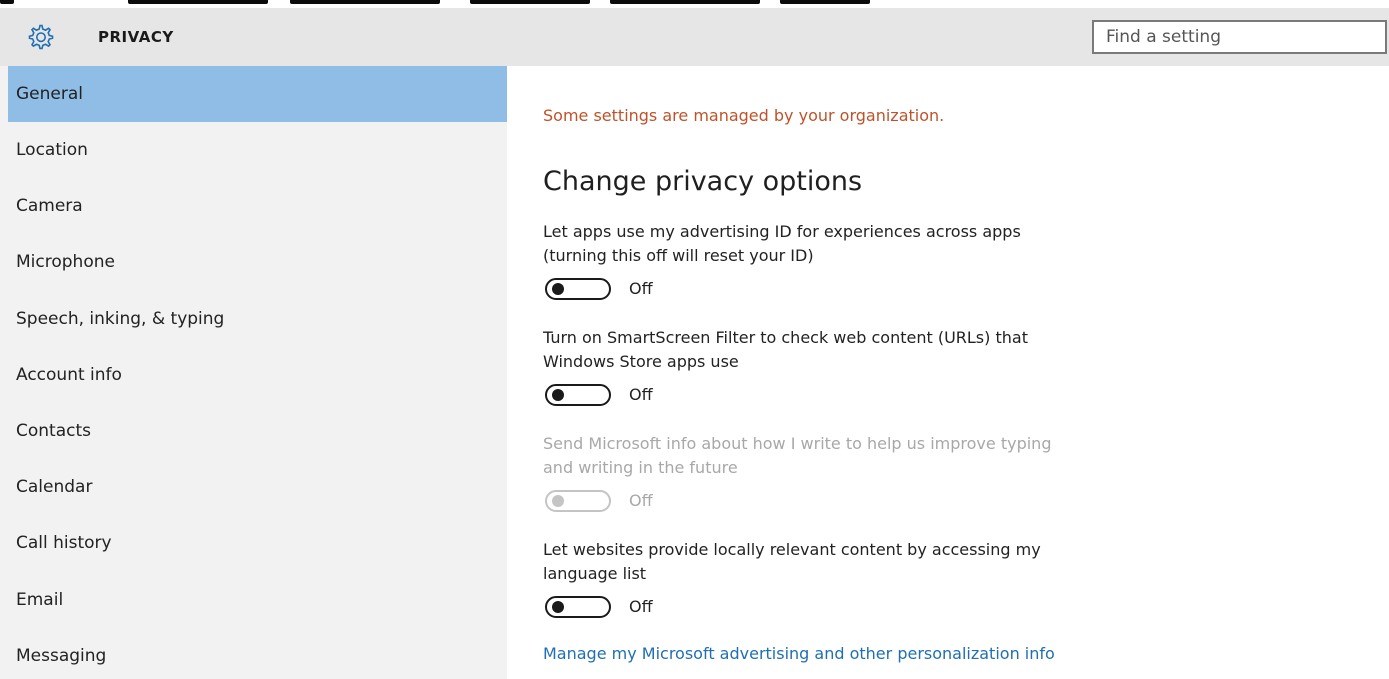  I want to click on gear-icon, so click(41, 37).